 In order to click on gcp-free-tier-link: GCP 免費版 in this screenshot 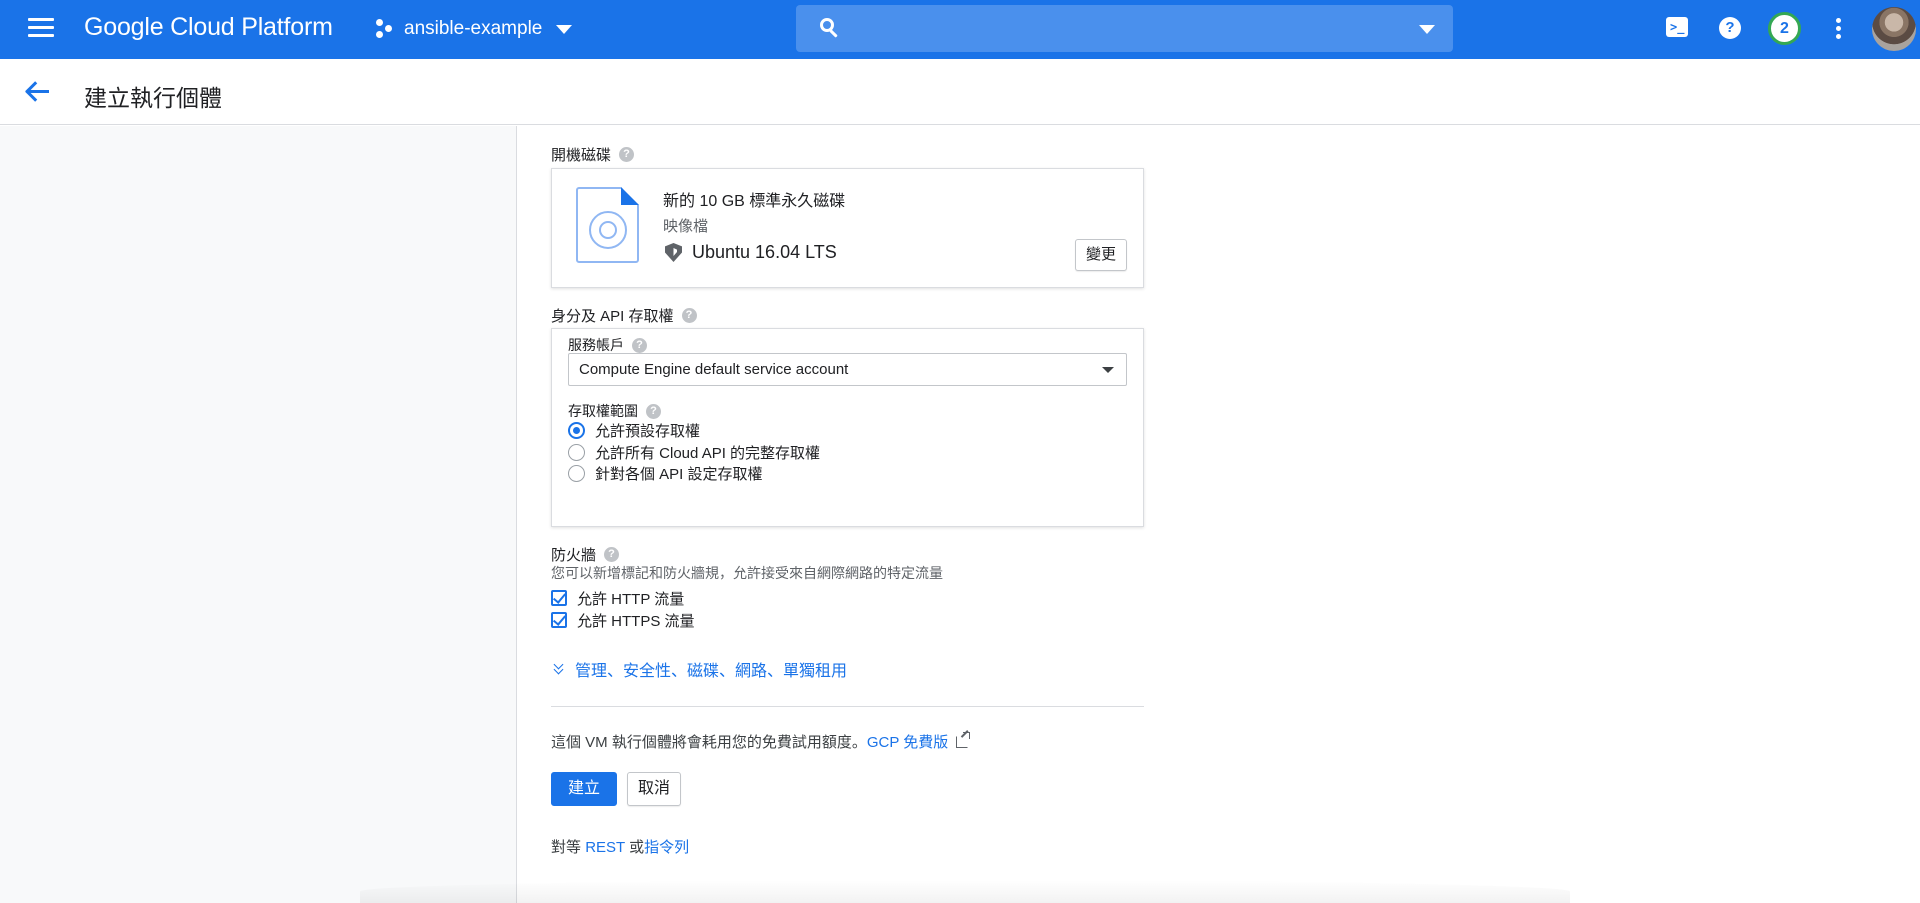, I will do `click(907, 741)`.